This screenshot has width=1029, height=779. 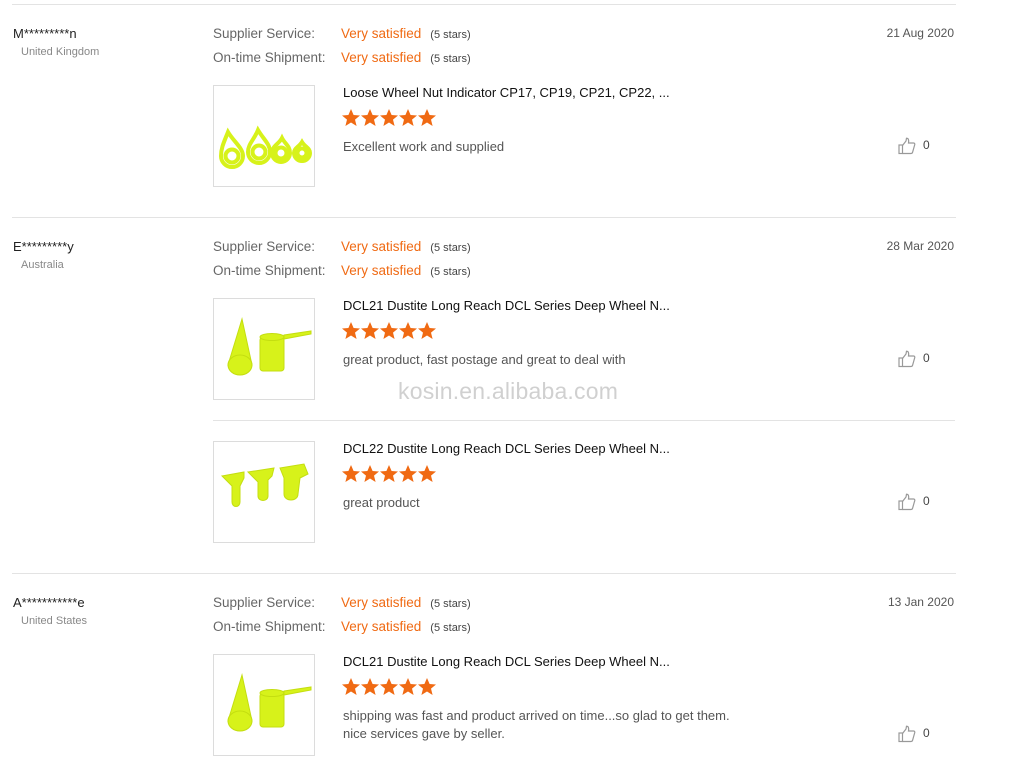 What do you see at coordinates (43, 246) in the screenshot?
I see `reviewer-name: E*********y` at bounding box center [43, 246].